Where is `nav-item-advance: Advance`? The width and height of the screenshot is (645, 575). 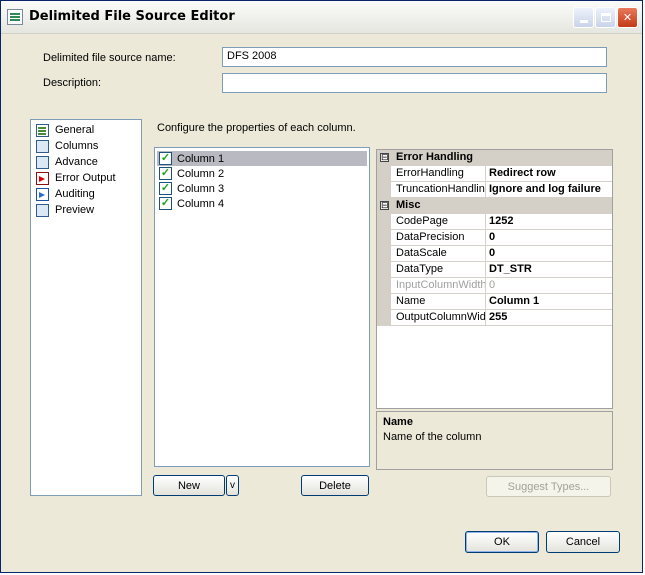
nav-item-advance: Advance is located at coordinates (67, 162).